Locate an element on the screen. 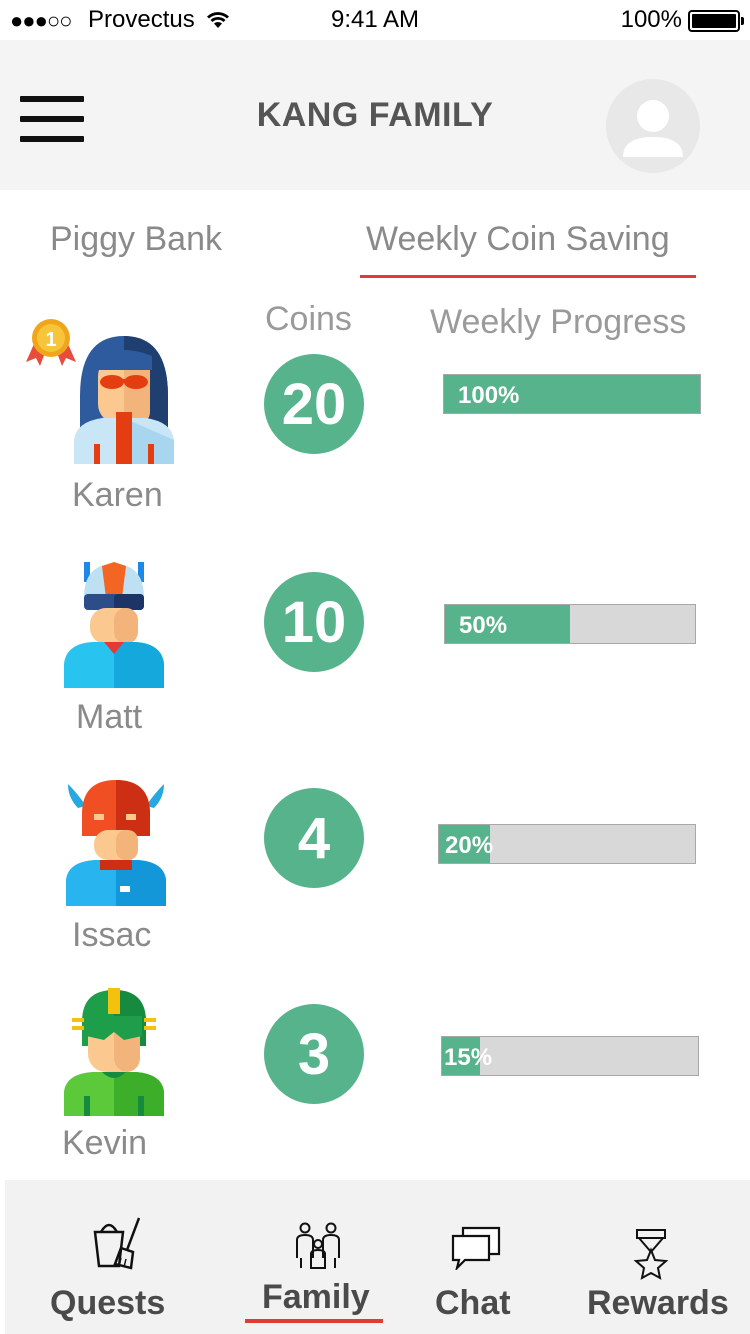 Image resolution: width=750 pixels, height=1334 pixels. coin-count: 4 is located at coordinates (314, 838).